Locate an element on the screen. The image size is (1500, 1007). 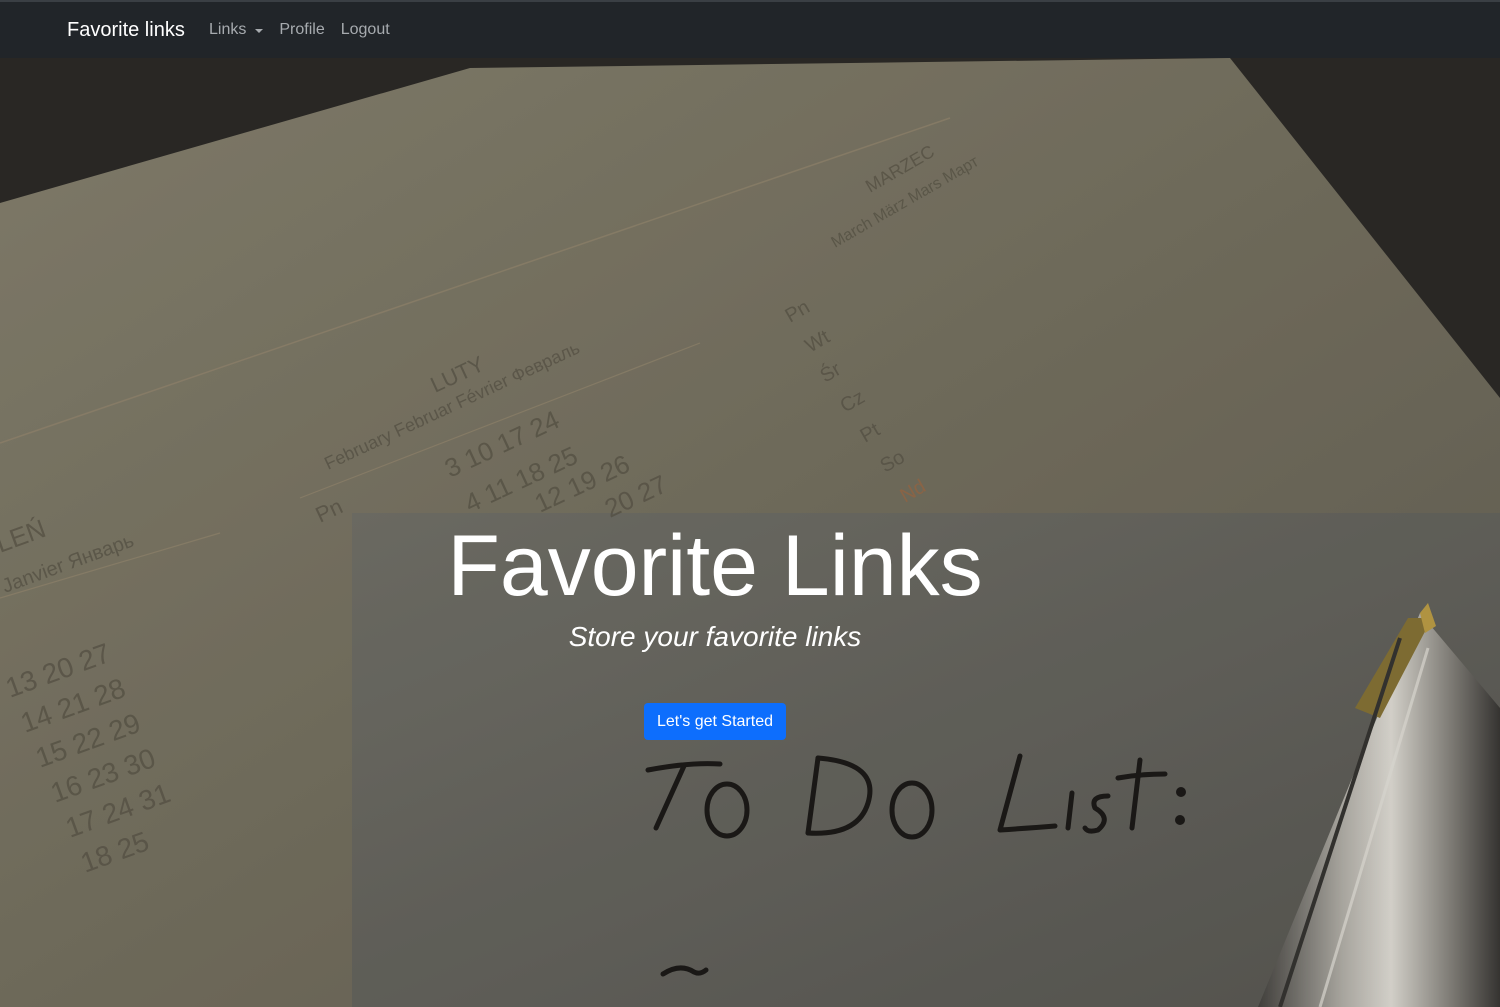
get-started-button: Let's get Started is located at coordinates (715, 721).